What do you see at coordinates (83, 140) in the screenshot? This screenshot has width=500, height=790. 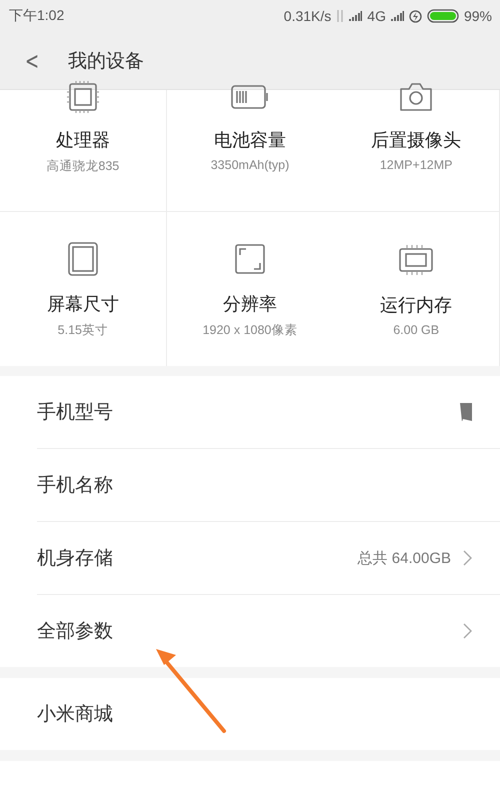 I see `spec-title: 处理器` at bounding box center [83, 140].